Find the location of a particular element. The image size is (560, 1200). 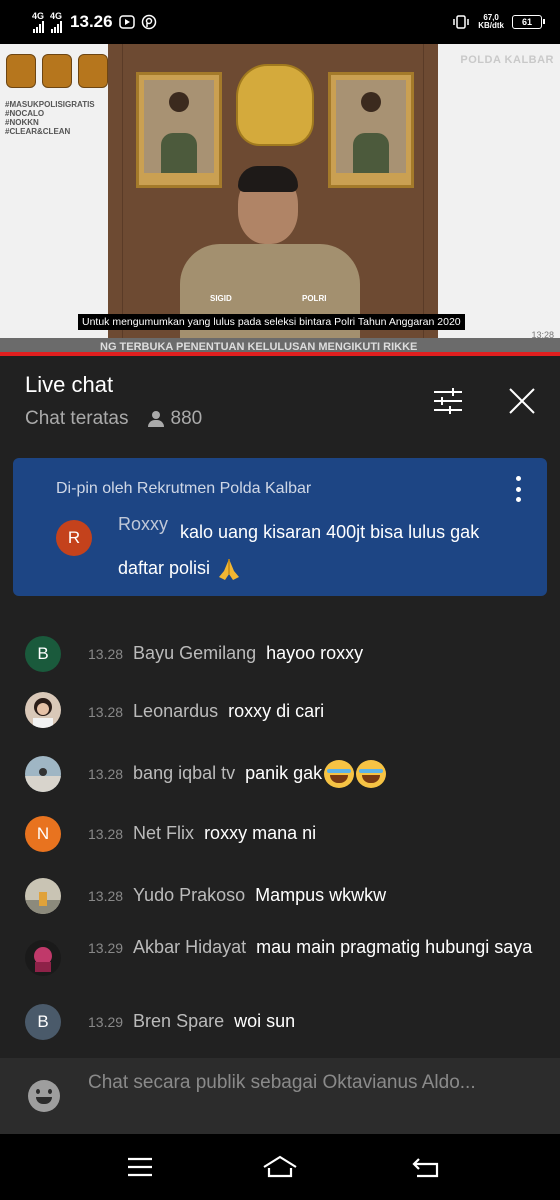

chat-mode-label: Chat teratas is located at coordinates (77, 418).